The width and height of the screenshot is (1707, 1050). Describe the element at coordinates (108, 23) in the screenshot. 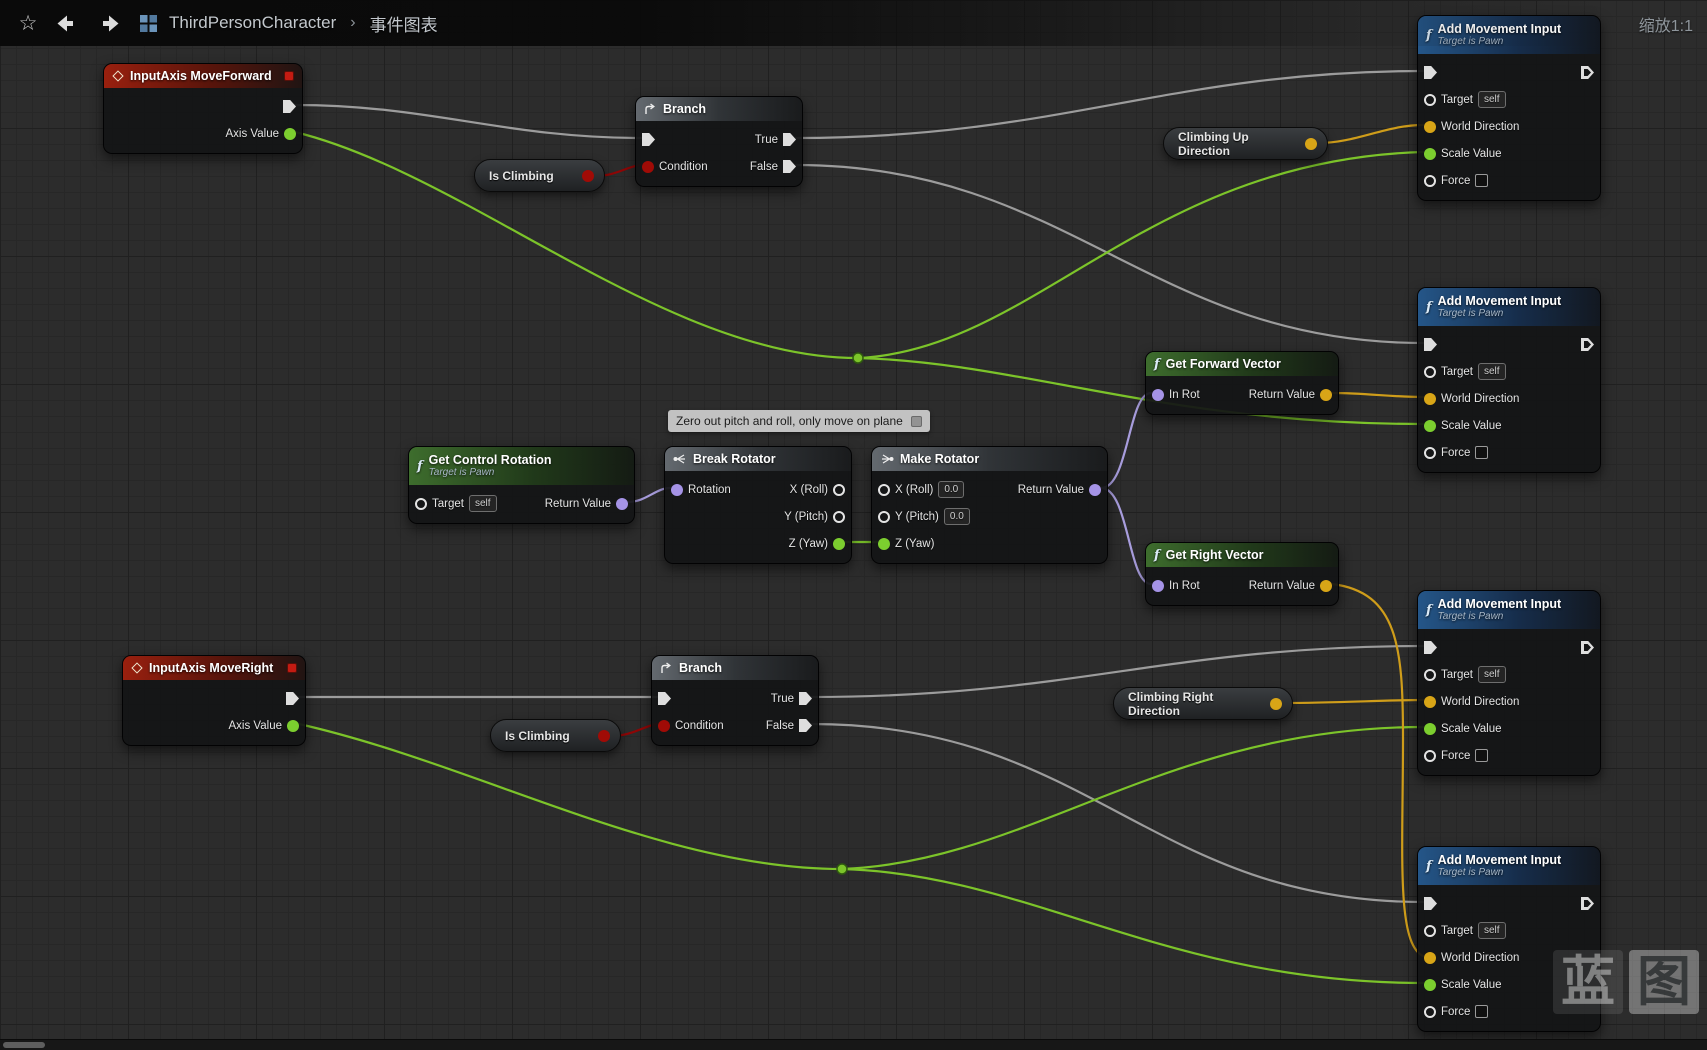

I see `forward-button` at that location.